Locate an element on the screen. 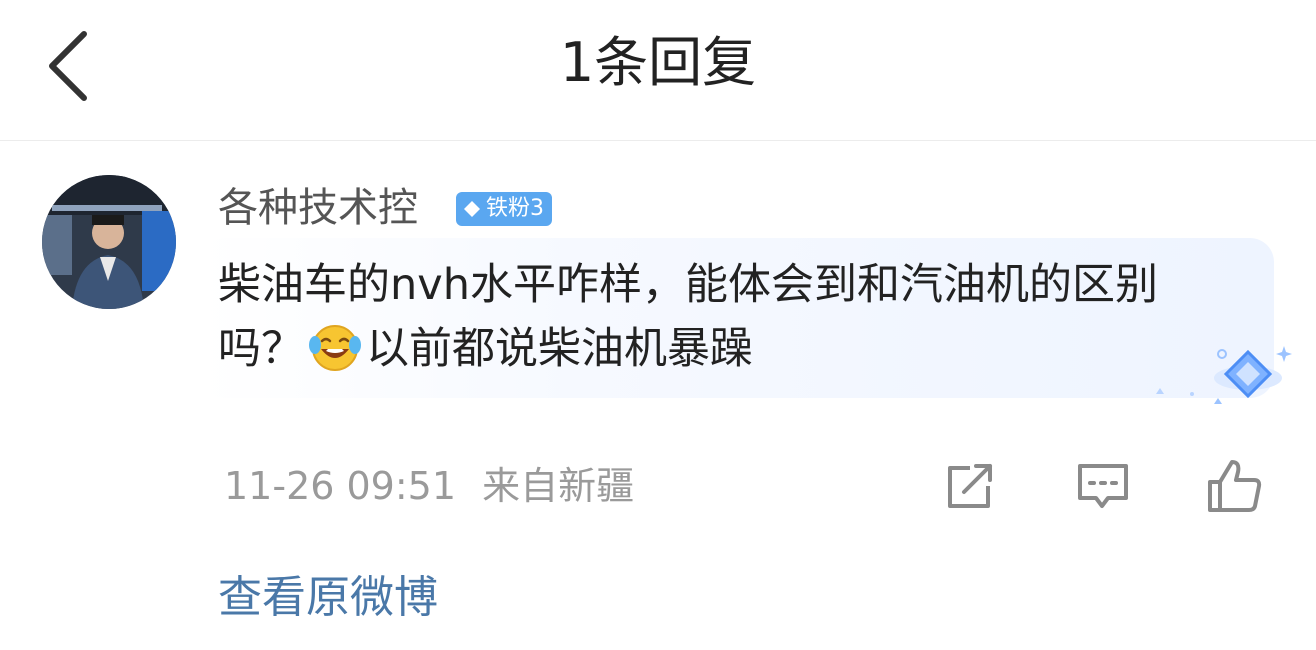  timestamp: 11-26 09:51 is located at coordinates (340, 486).